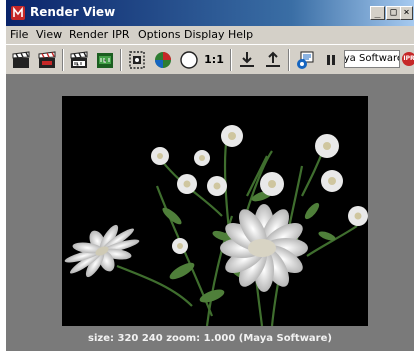  What do you see at coordinates (105, 60) in the screenshot?
I see `refresh-ipr-icon` at bounding box center [105, 60].